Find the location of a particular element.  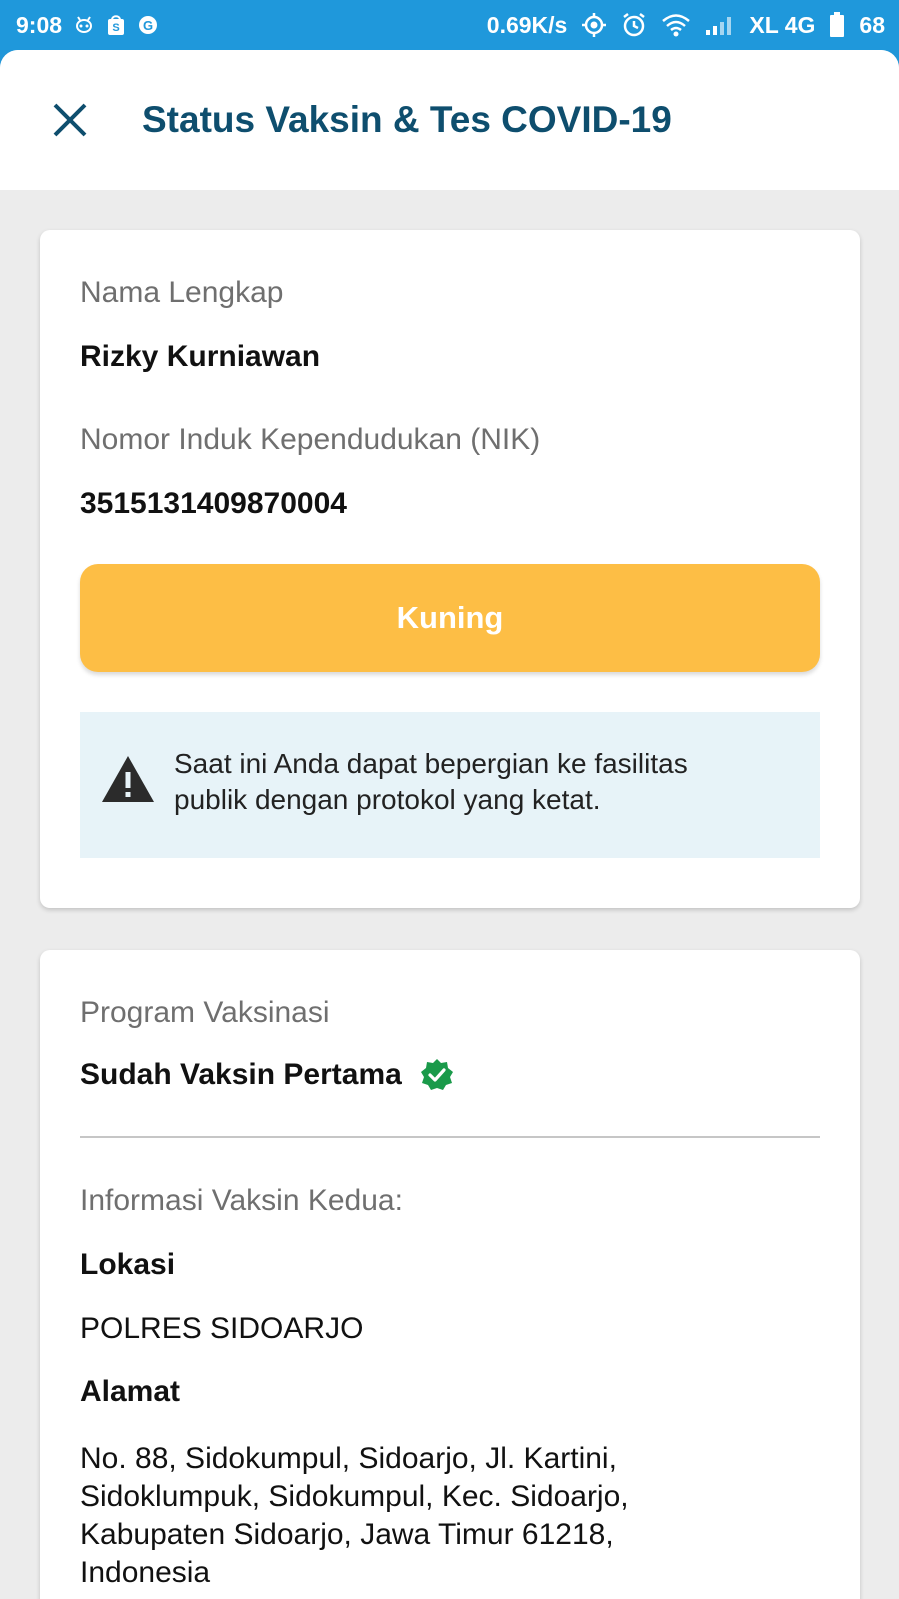

address-line: Indonesia is located at coordinates (145, 1572).